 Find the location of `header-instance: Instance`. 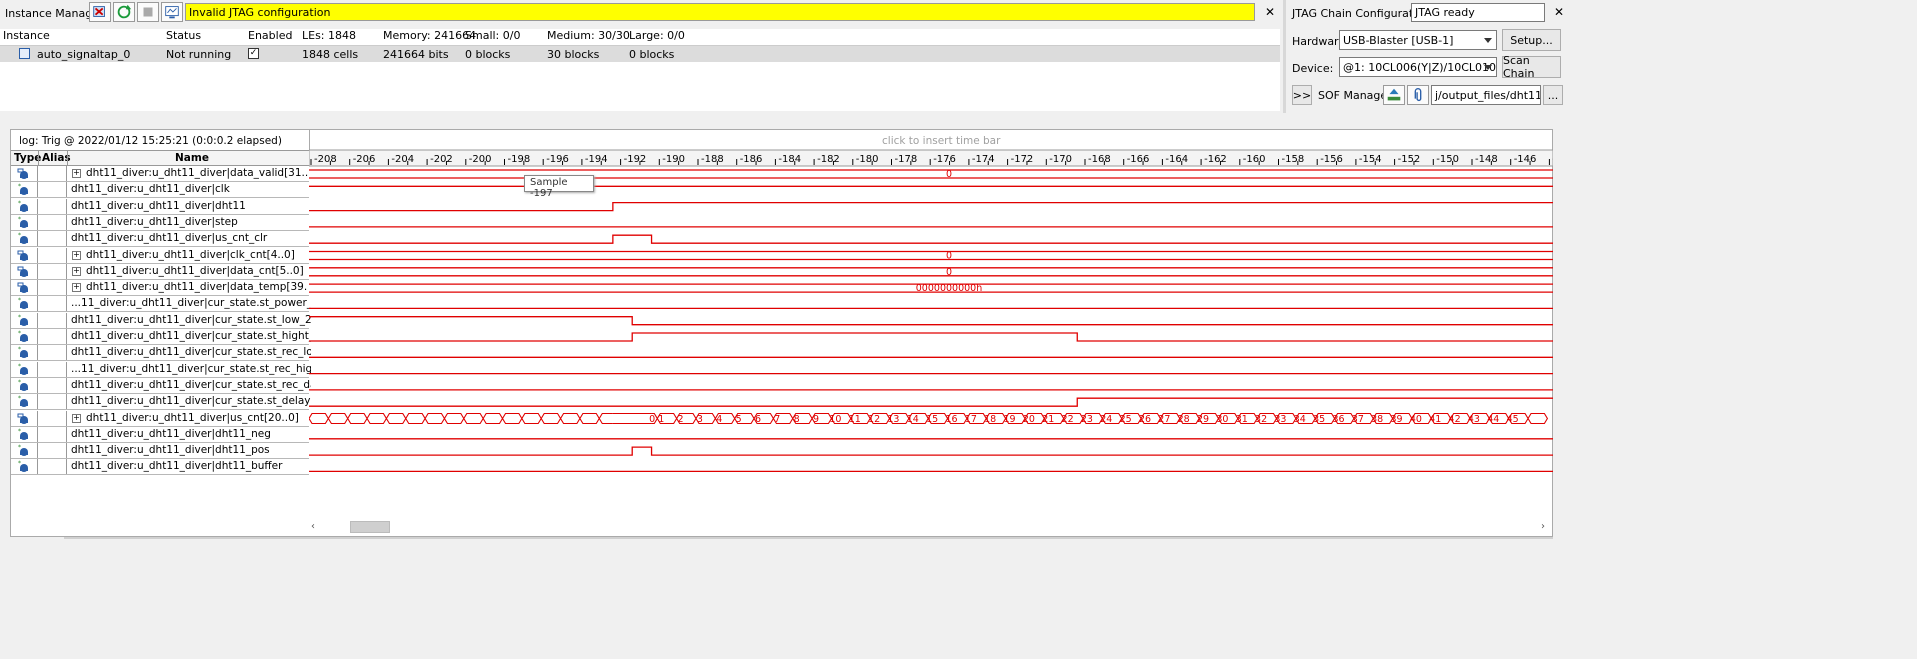

header-instance: Instance is located at coordinates (26, 35).